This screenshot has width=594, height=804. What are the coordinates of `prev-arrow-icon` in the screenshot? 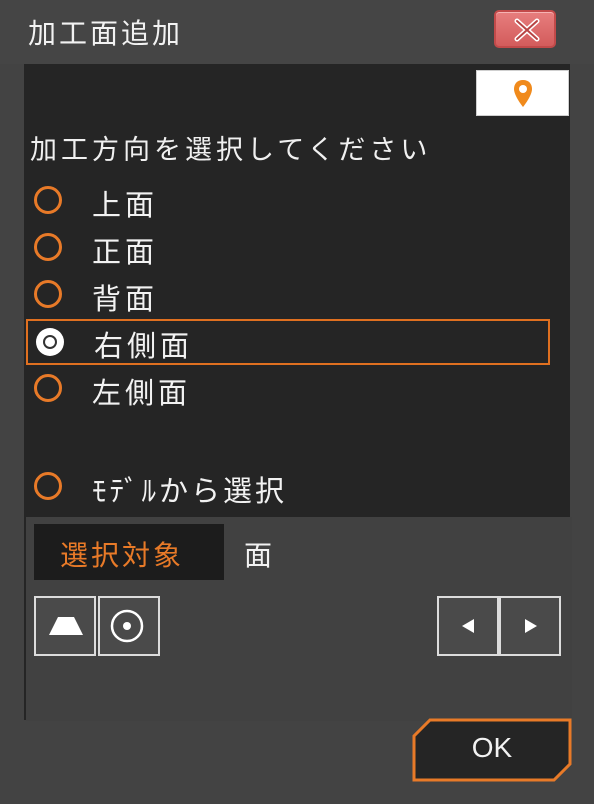 It's located at (468, 626).